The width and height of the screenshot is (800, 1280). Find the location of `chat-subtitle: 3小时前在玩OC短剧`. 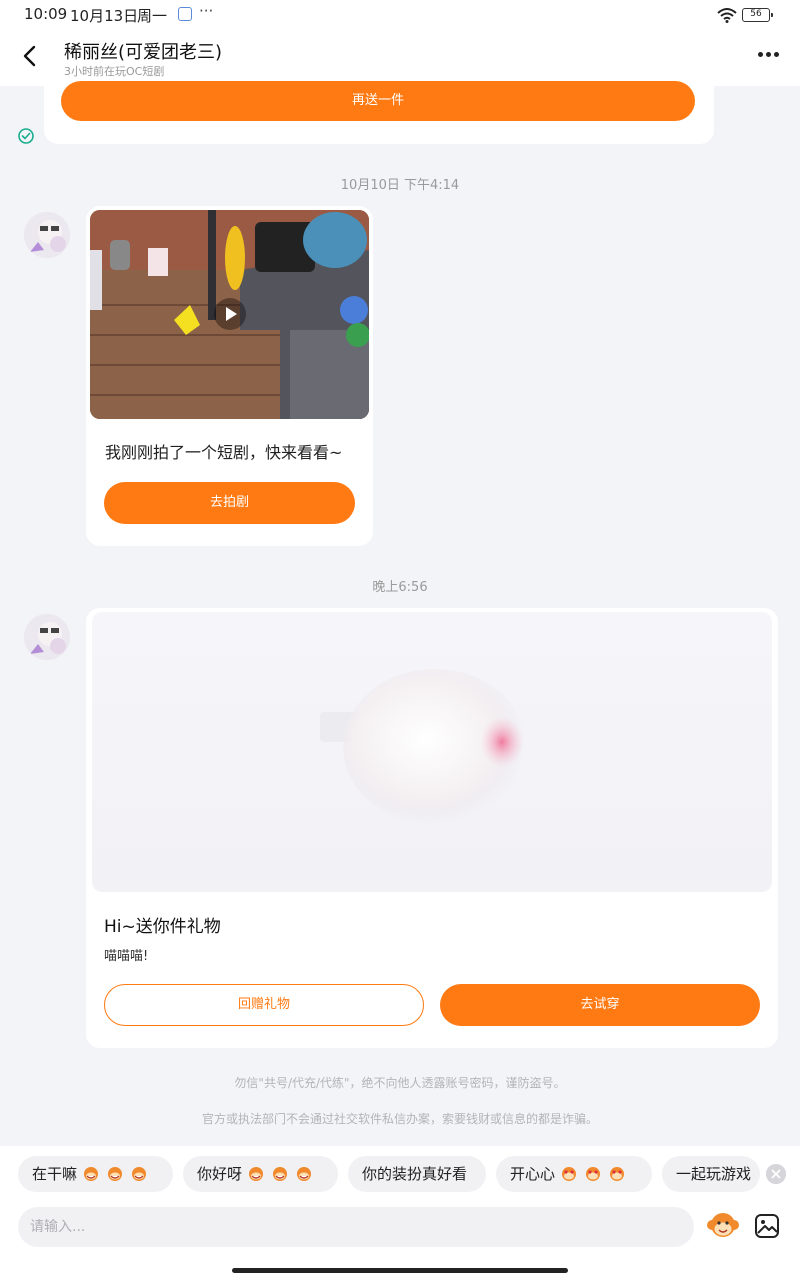

chat-subtitle: 3小时前在玩OC短剧 is located at coordinates (114, 71).